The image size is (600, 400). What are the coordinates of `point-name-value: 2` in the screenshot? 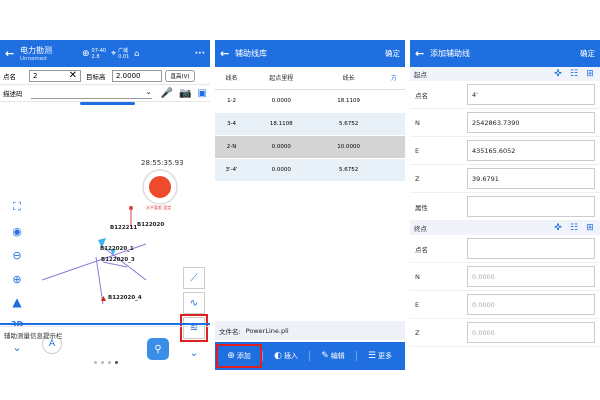 It's located at (35, 75).